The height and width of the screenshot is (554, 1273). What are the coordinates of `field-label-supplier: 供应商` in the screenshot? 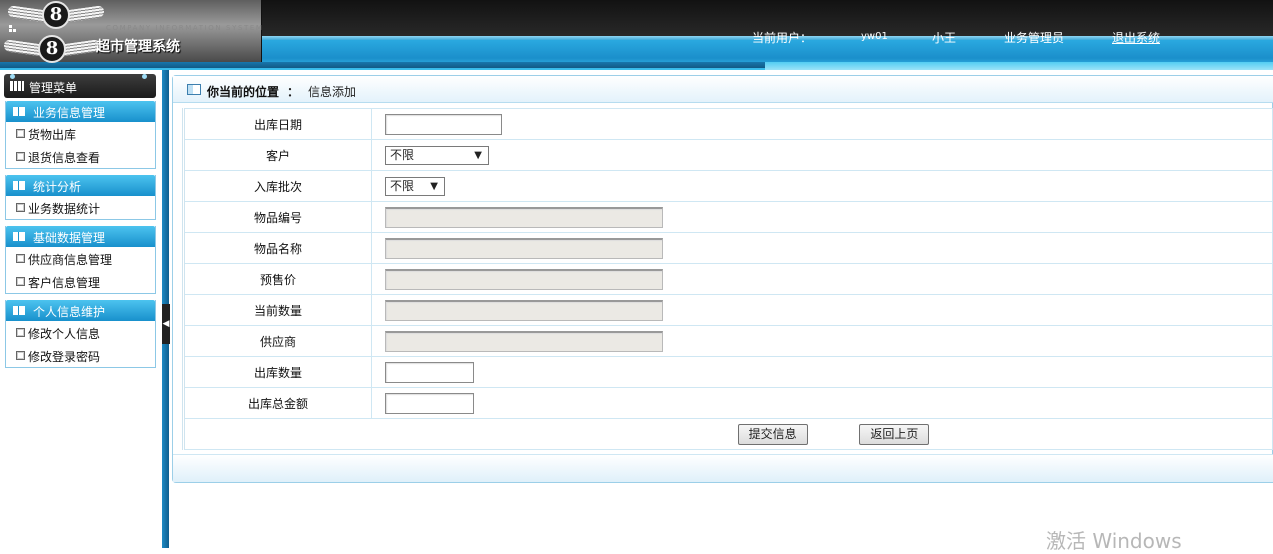 It's located at (277, 341).